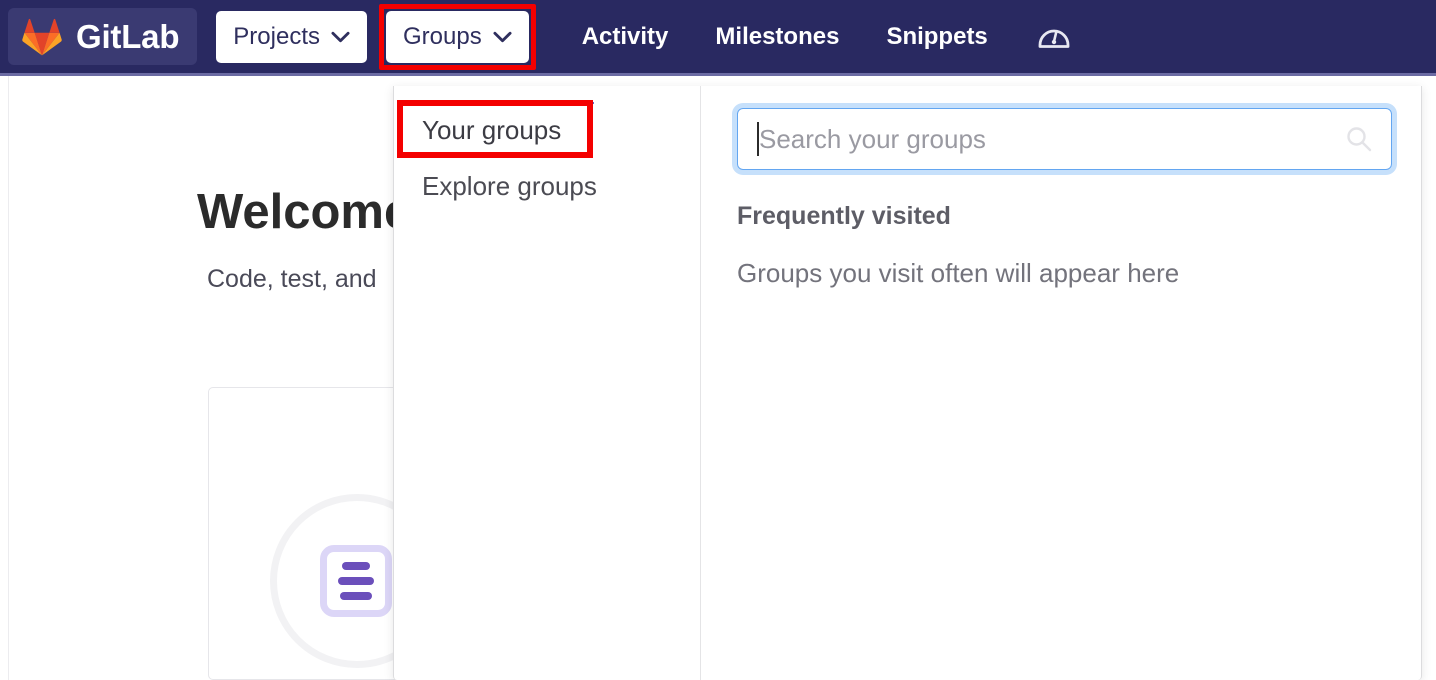 This screenshot has width=1436, height=680. I want to click on groups-dropdown-wrapper: Groups, so click(451, 36).